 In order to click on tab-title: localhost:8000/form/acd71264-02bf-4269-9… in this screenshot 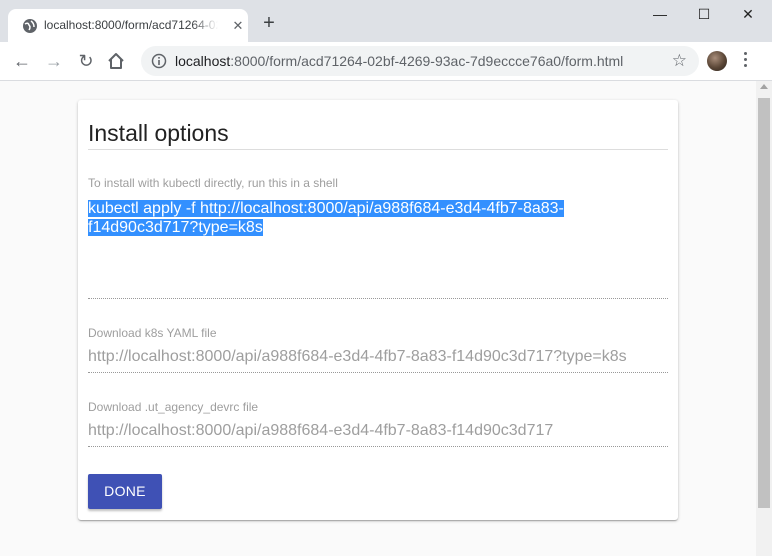, I will do `click(131, 25)`.